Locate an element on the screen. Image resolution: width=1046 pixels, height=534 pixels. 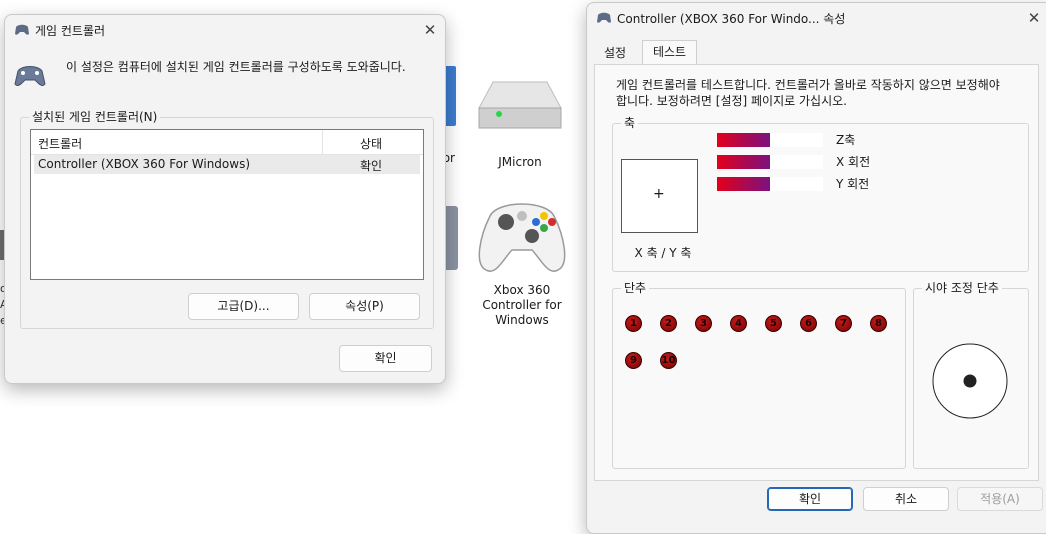
device-jmicron-label: JMicron is located at coordinates (520, 162).